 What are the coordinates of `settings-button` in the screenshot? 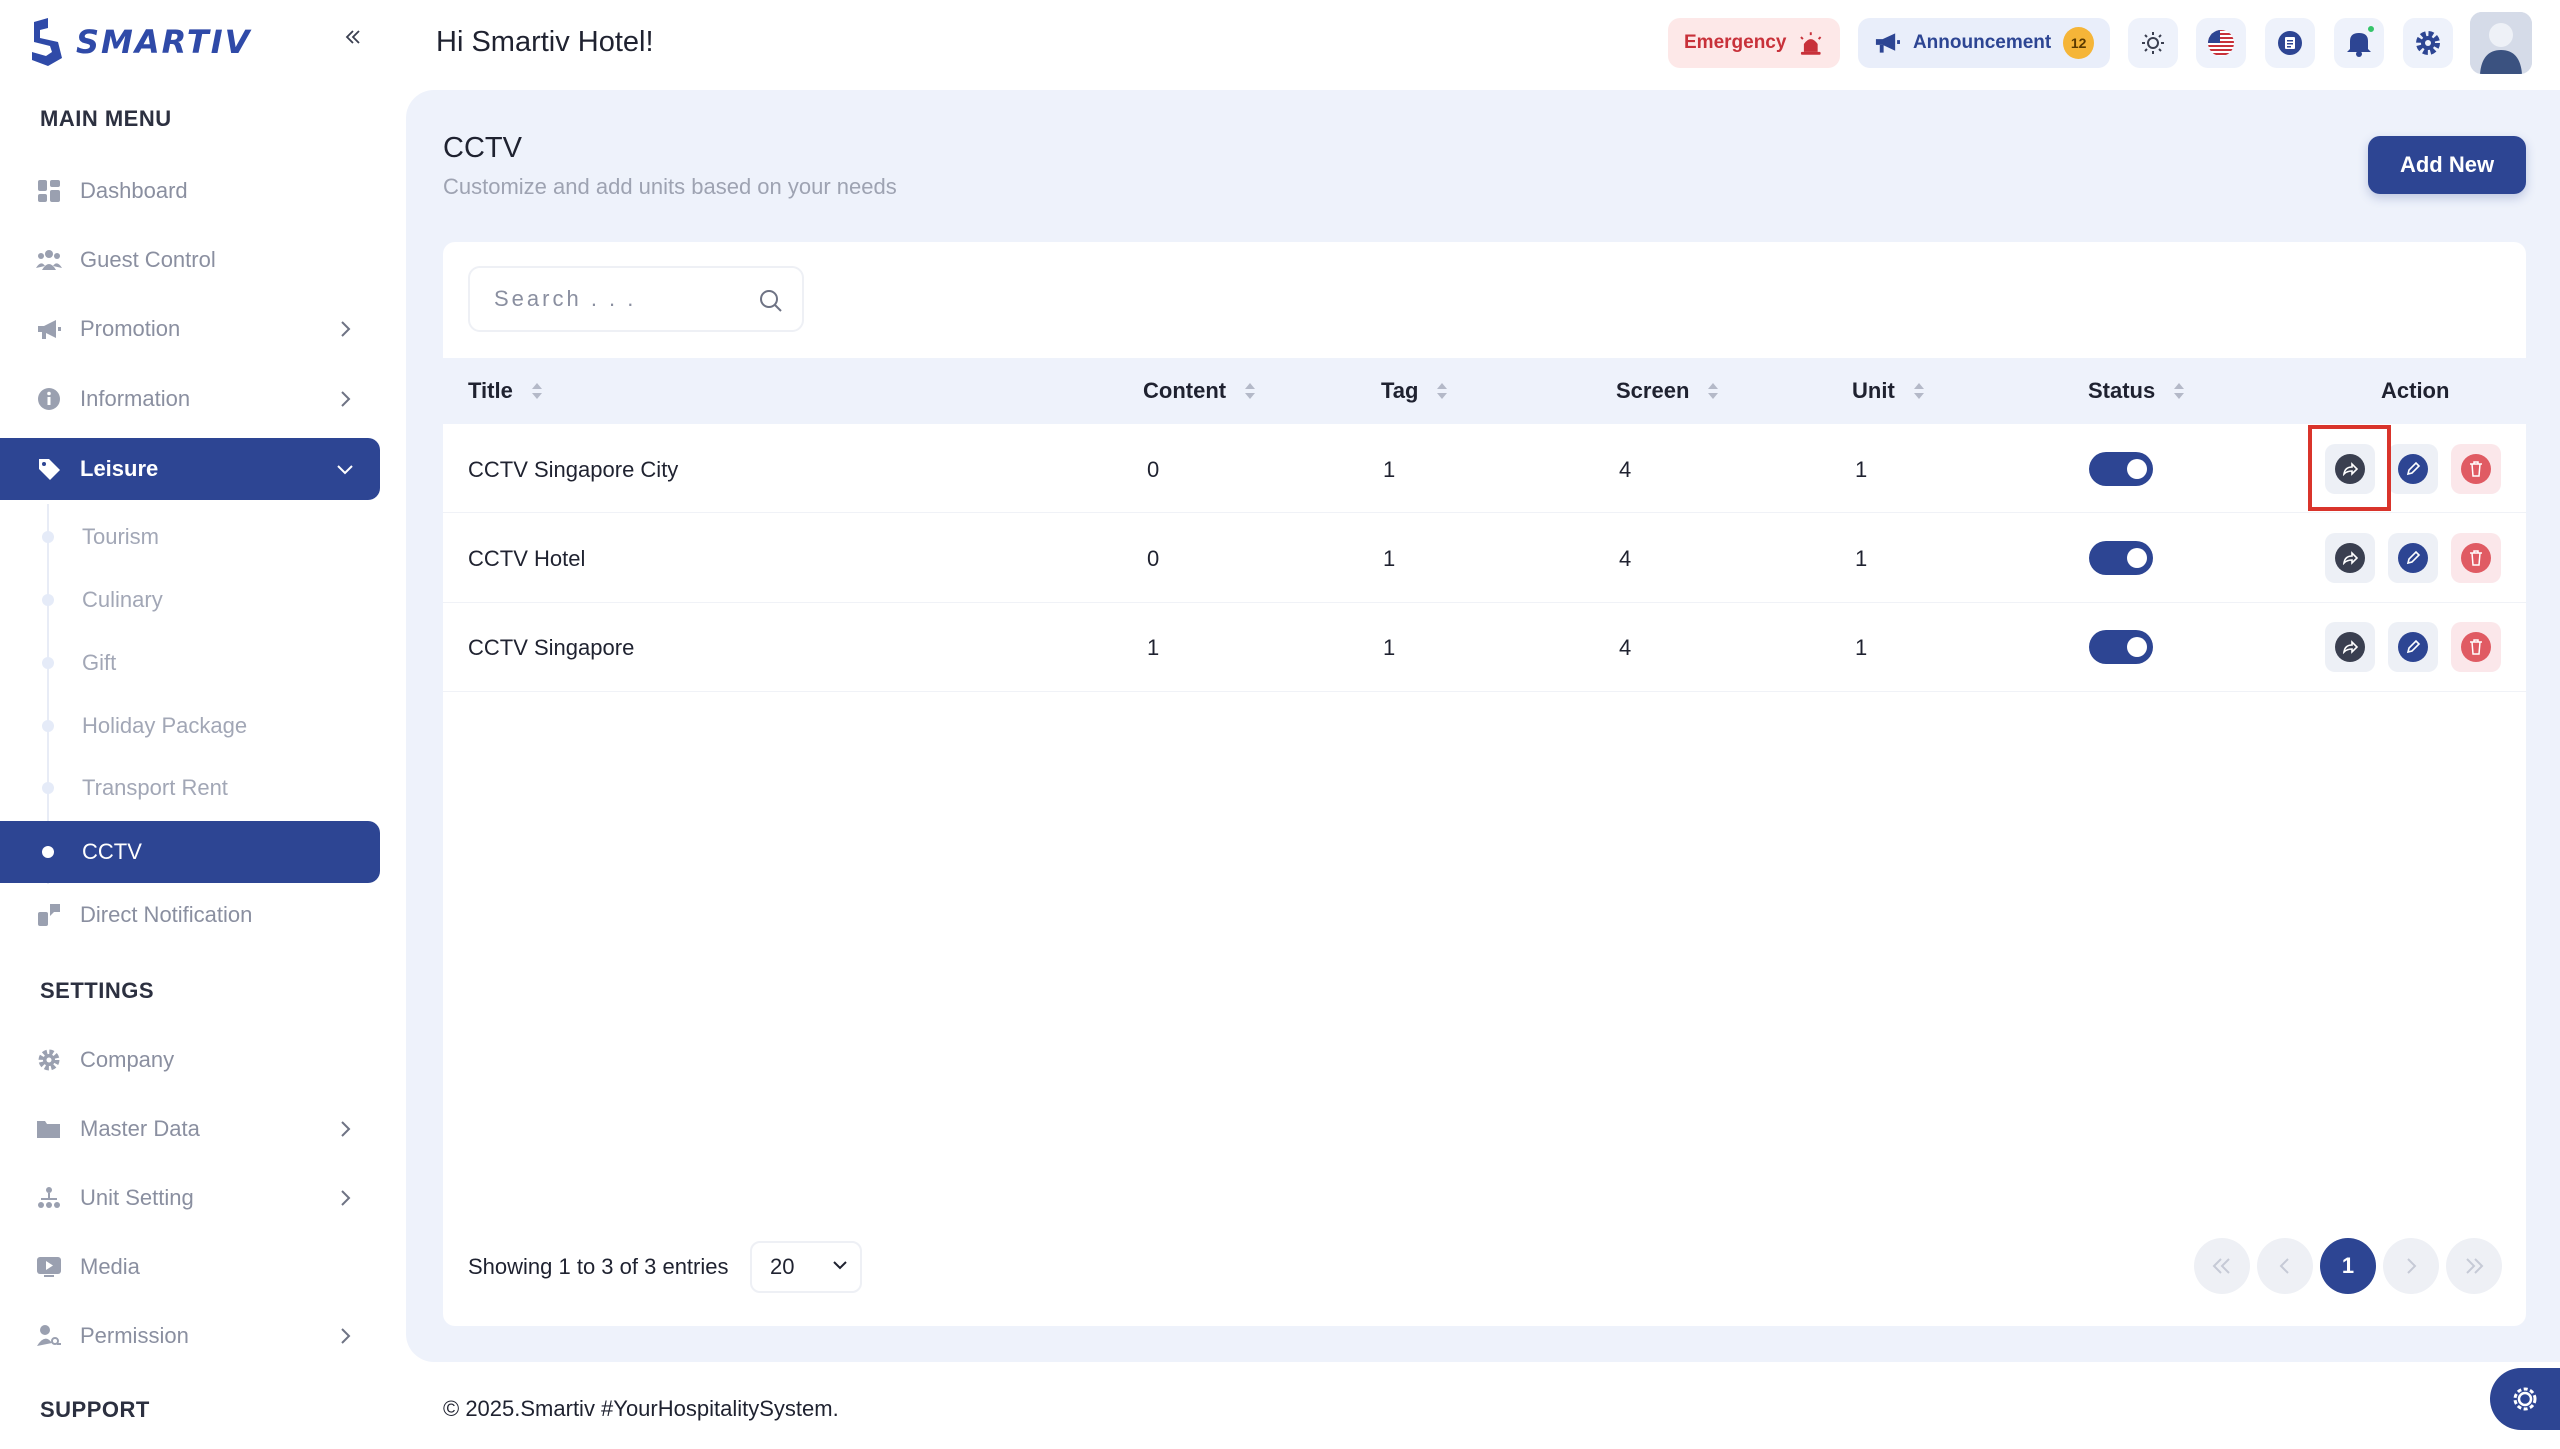 It's located at (2428, 43).